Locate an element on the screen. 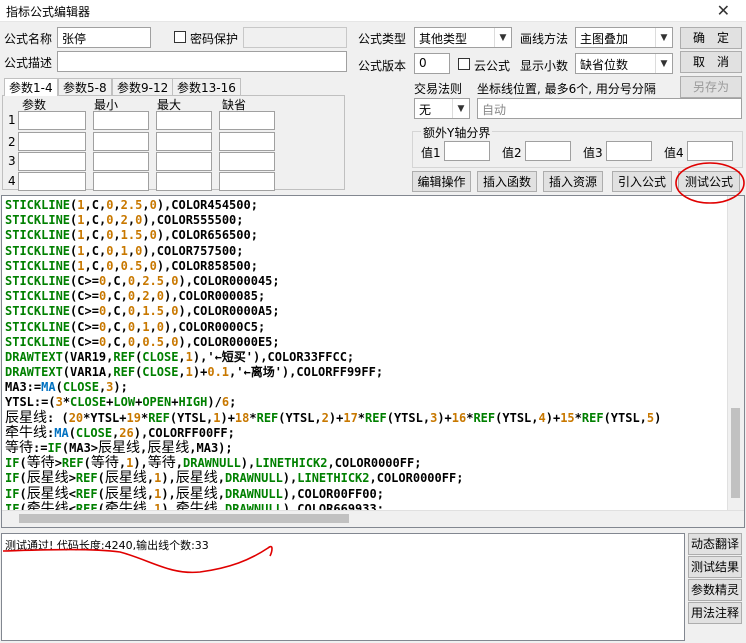 The image size is (746, 643). yaxis-title: 额外Y轴分界 is located at coordinates (457, 132).